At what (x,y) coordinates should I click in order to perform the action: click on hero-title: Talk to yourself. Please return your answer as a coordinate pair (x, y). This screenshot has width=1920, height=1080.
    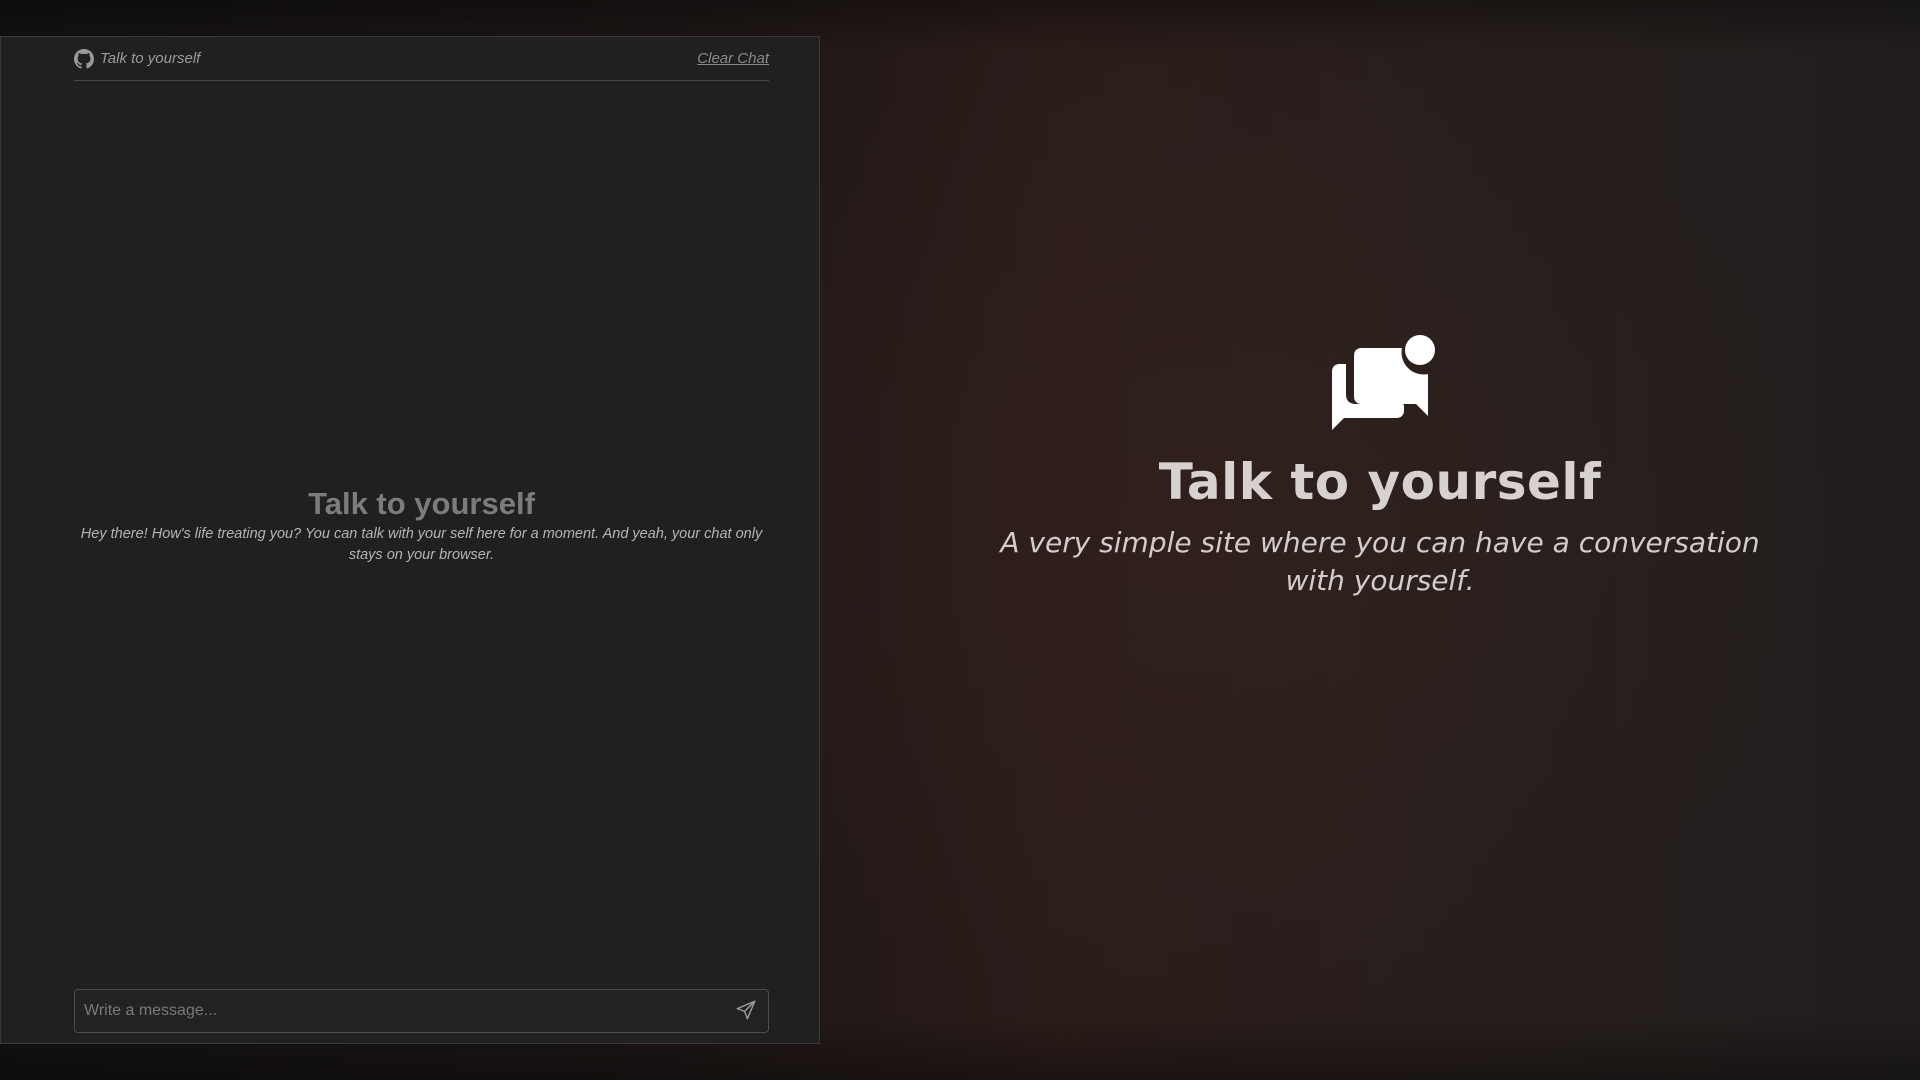
    Looking at the image, I should click on (1380, 482).